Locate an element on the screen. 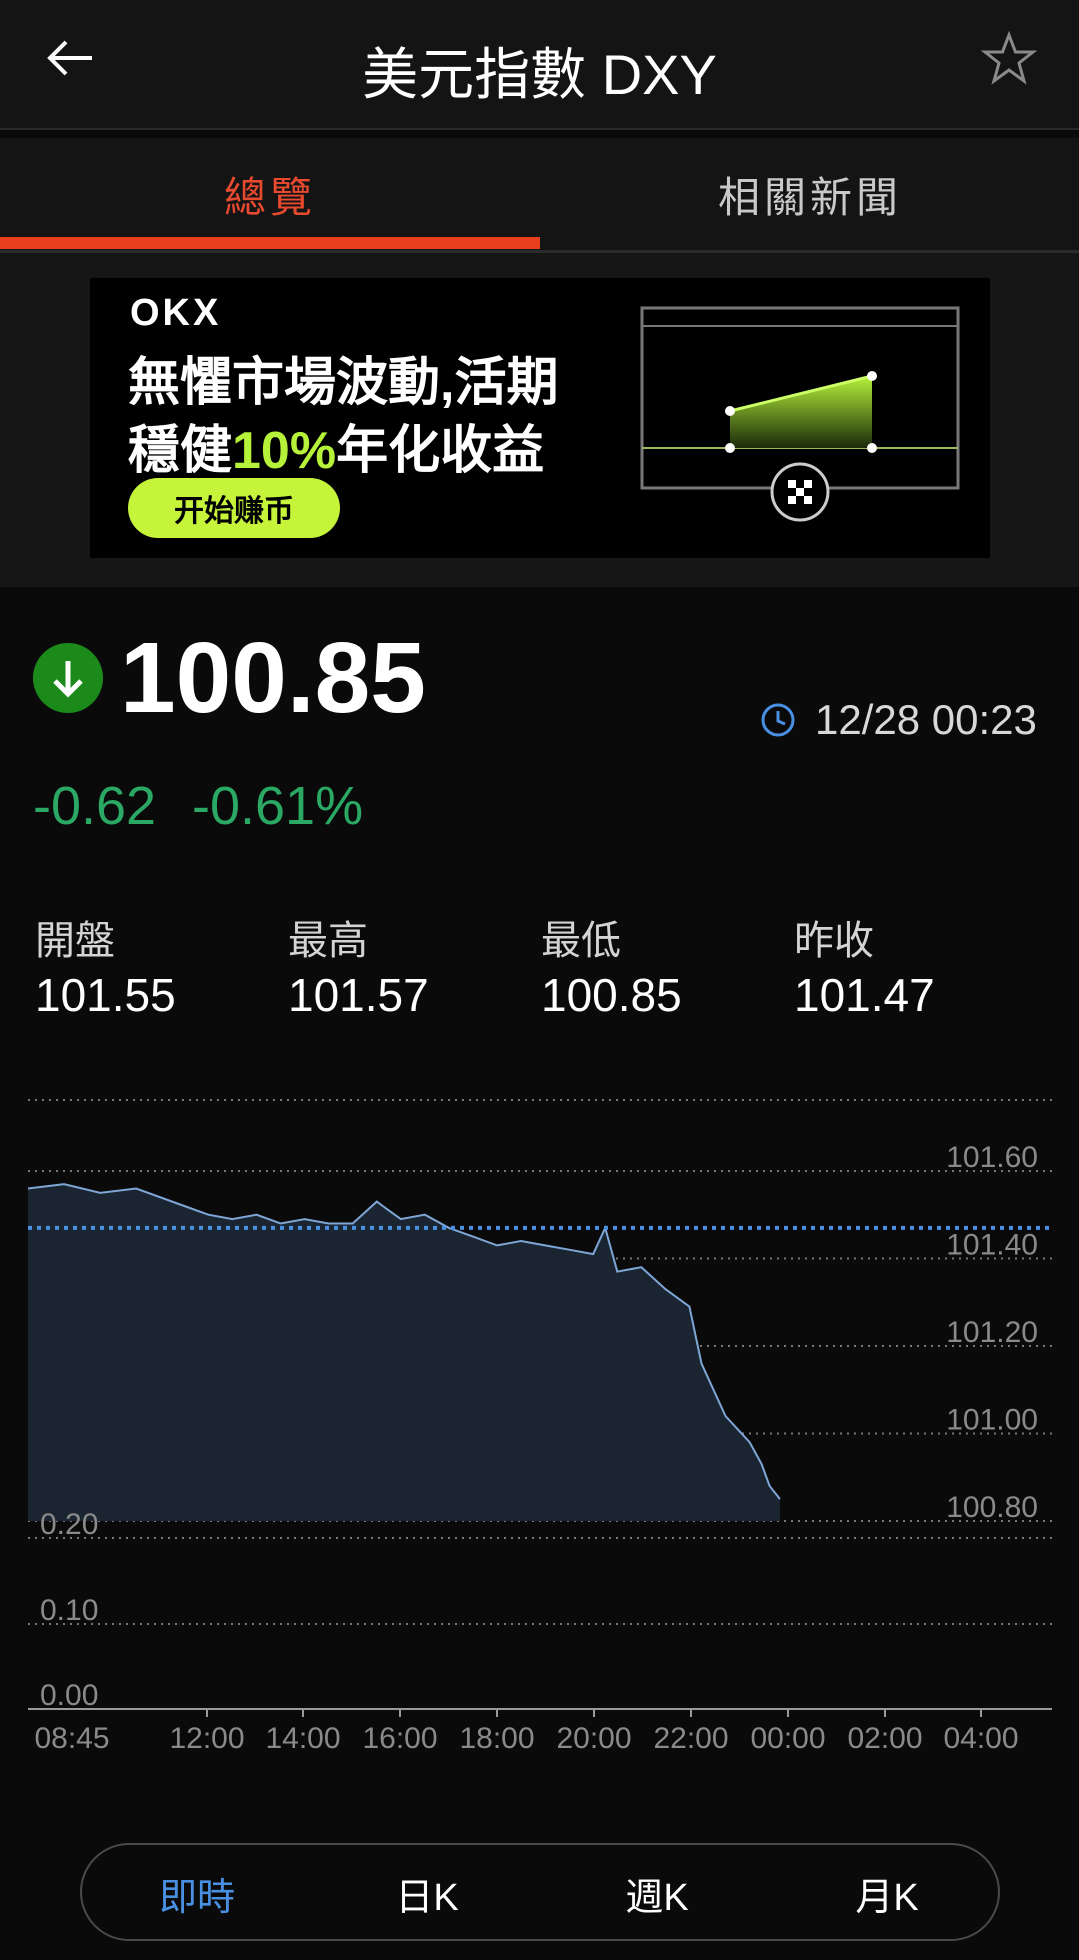 This screenshot has width=1079, height=1960. x-tick-label: 12:00 is located at coordinates (206, 1738).